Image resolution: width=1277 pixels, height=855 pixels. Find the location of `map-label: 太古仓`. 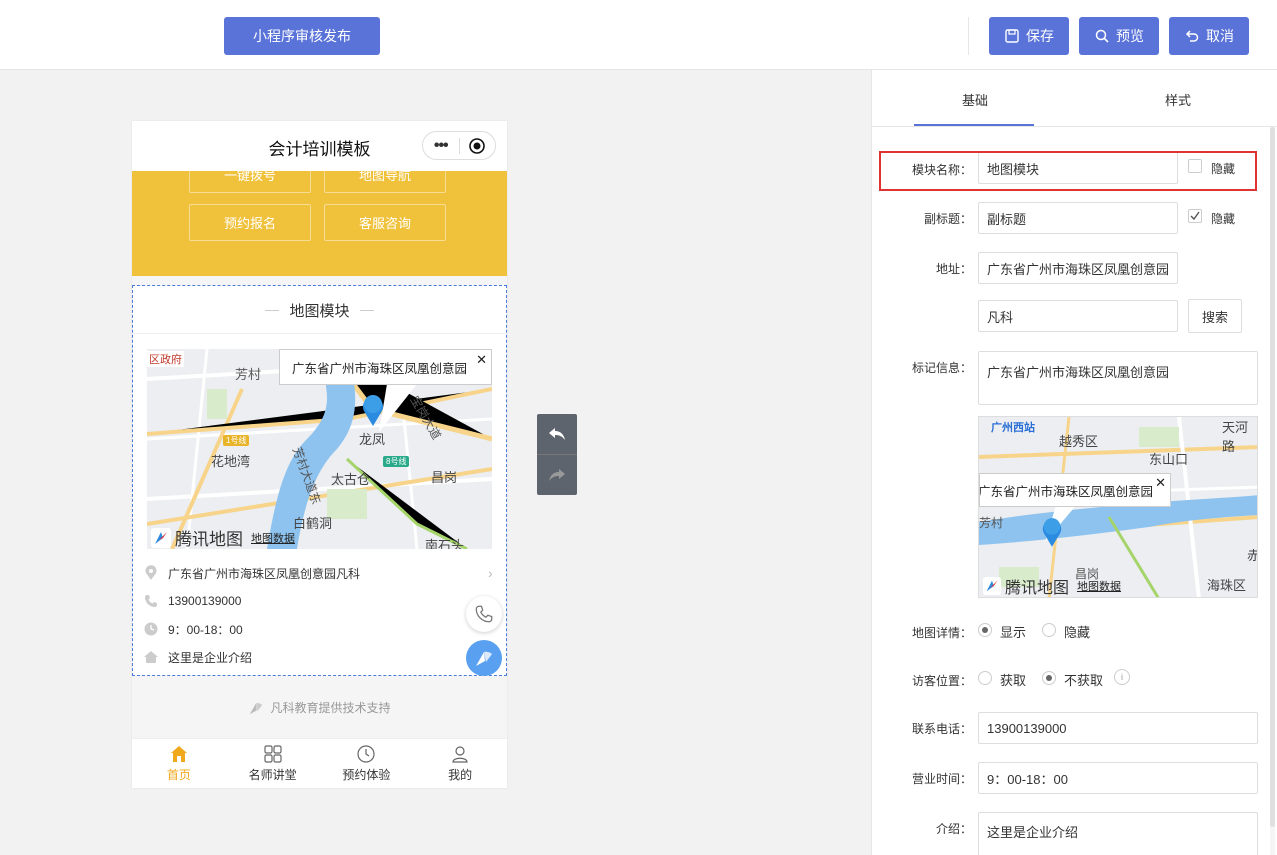

map-label: 太古仓 is located at coordinates (351, 479).